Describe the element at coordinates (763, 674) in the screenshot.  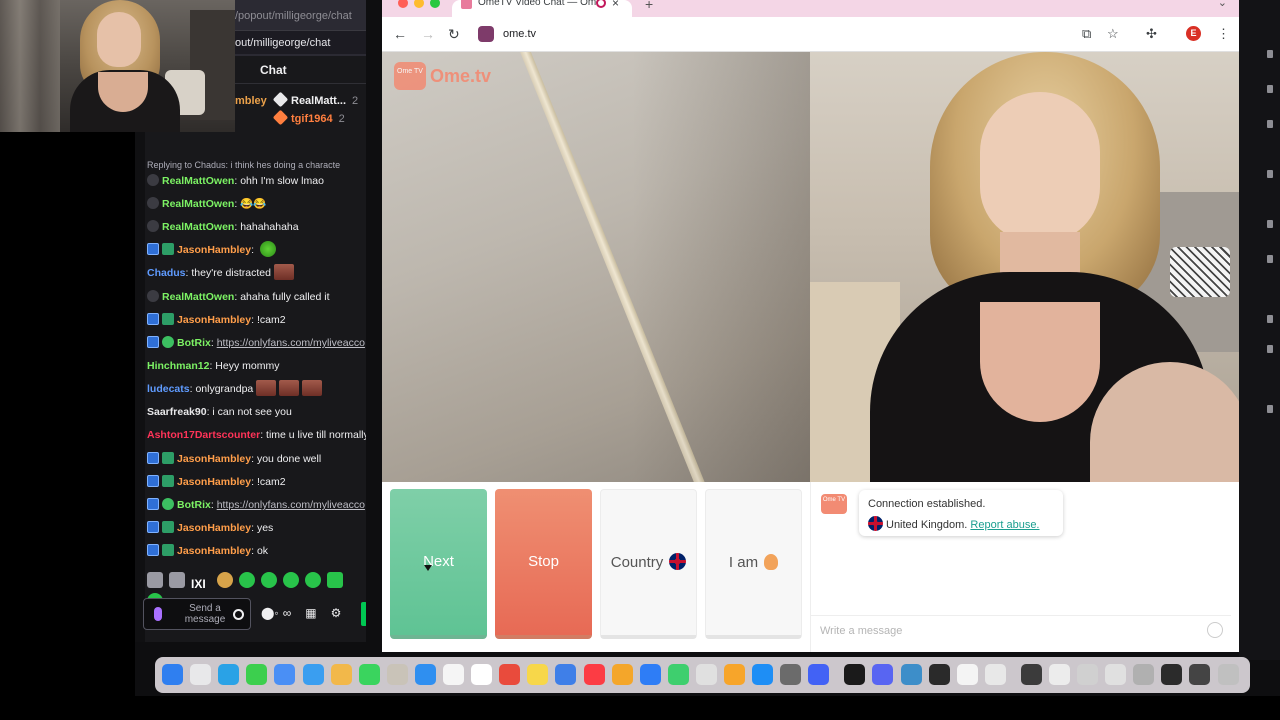
I see `appstore-icon` at that location.